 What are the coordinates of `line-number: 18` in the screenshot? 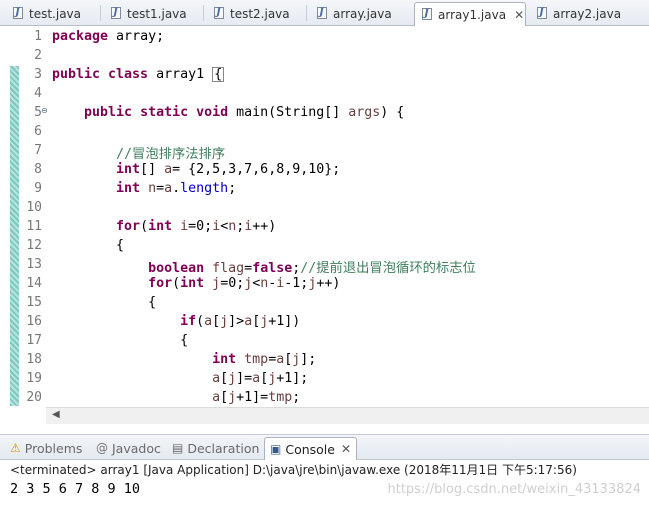 It's located at (34, 359).